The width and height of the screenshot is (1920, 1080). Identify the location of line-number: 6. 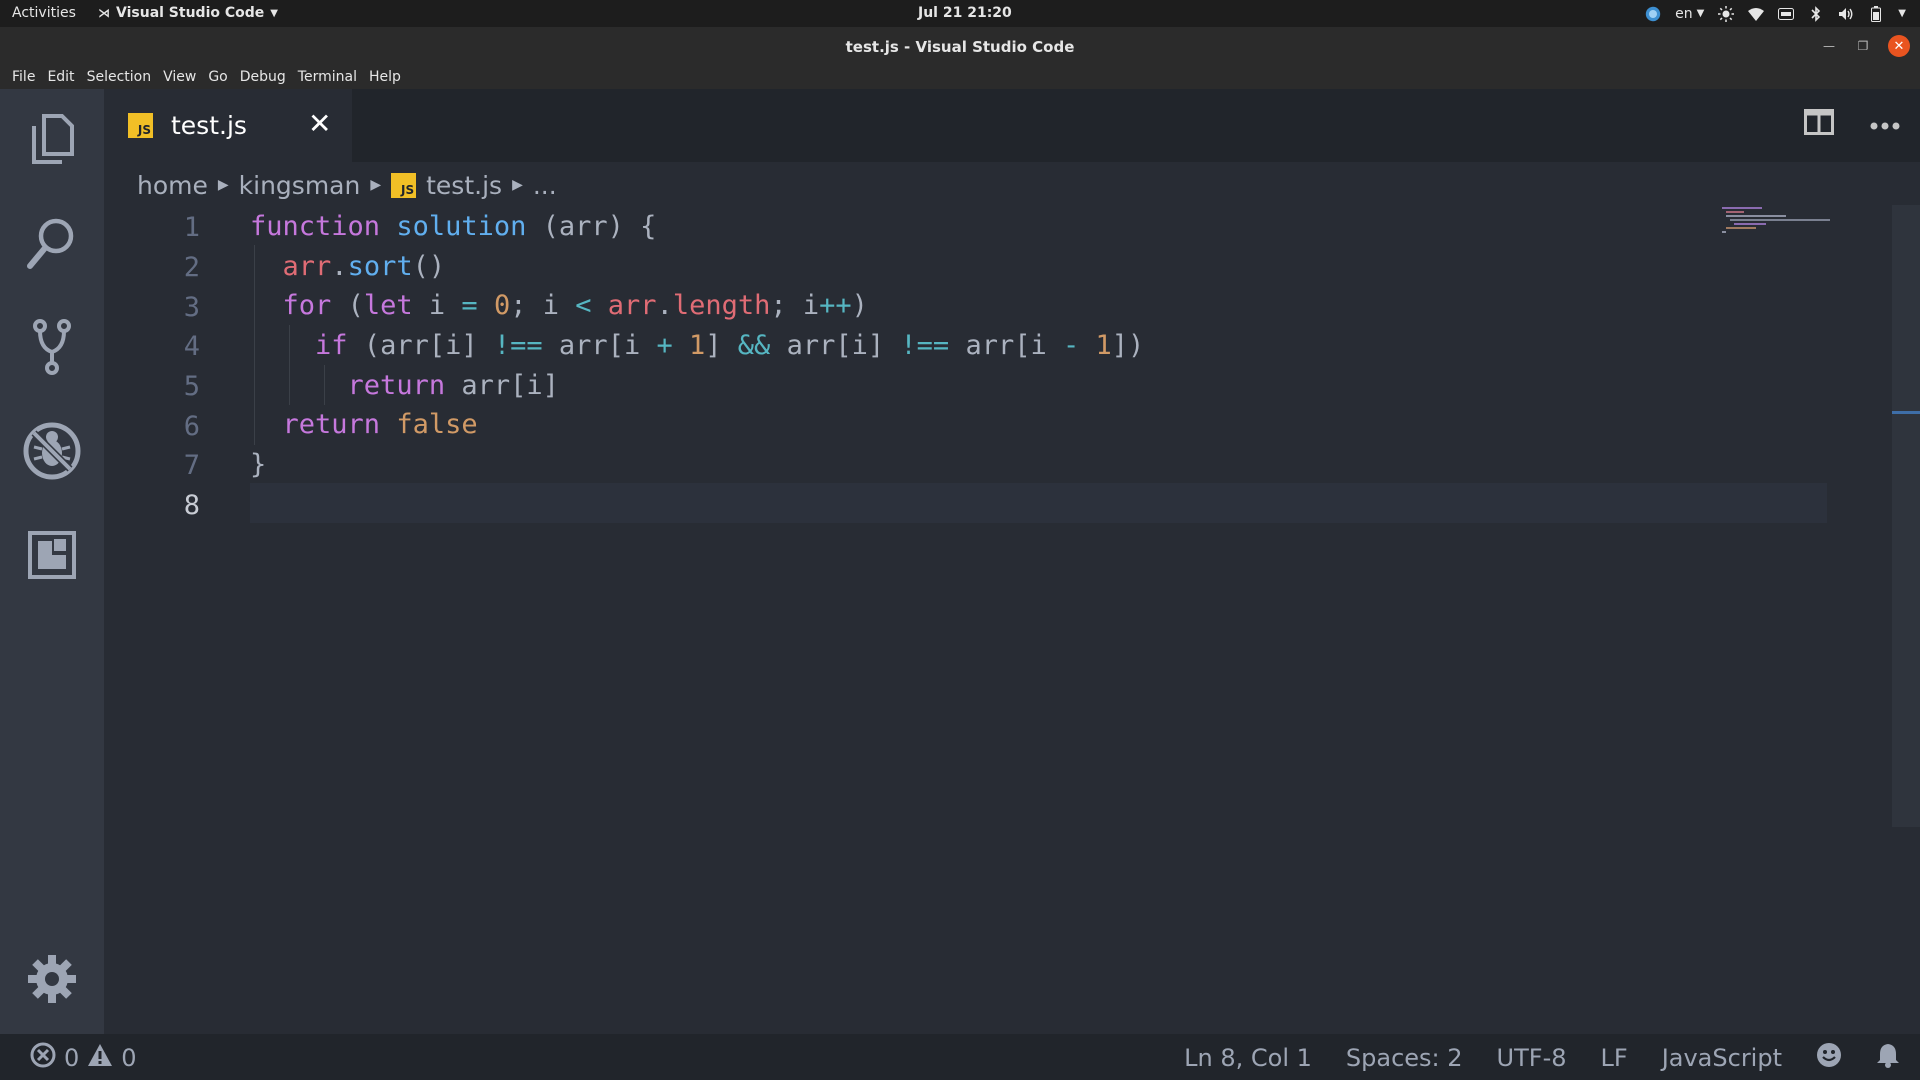
(191, 426).